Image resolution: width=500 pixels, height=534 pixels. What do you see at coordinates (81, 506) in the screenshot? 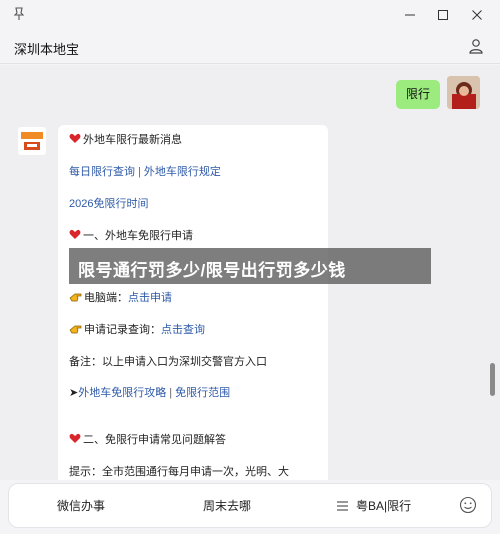
I see `menu-item-wechat-services: 微信办事` at bounding box center [81, 506].